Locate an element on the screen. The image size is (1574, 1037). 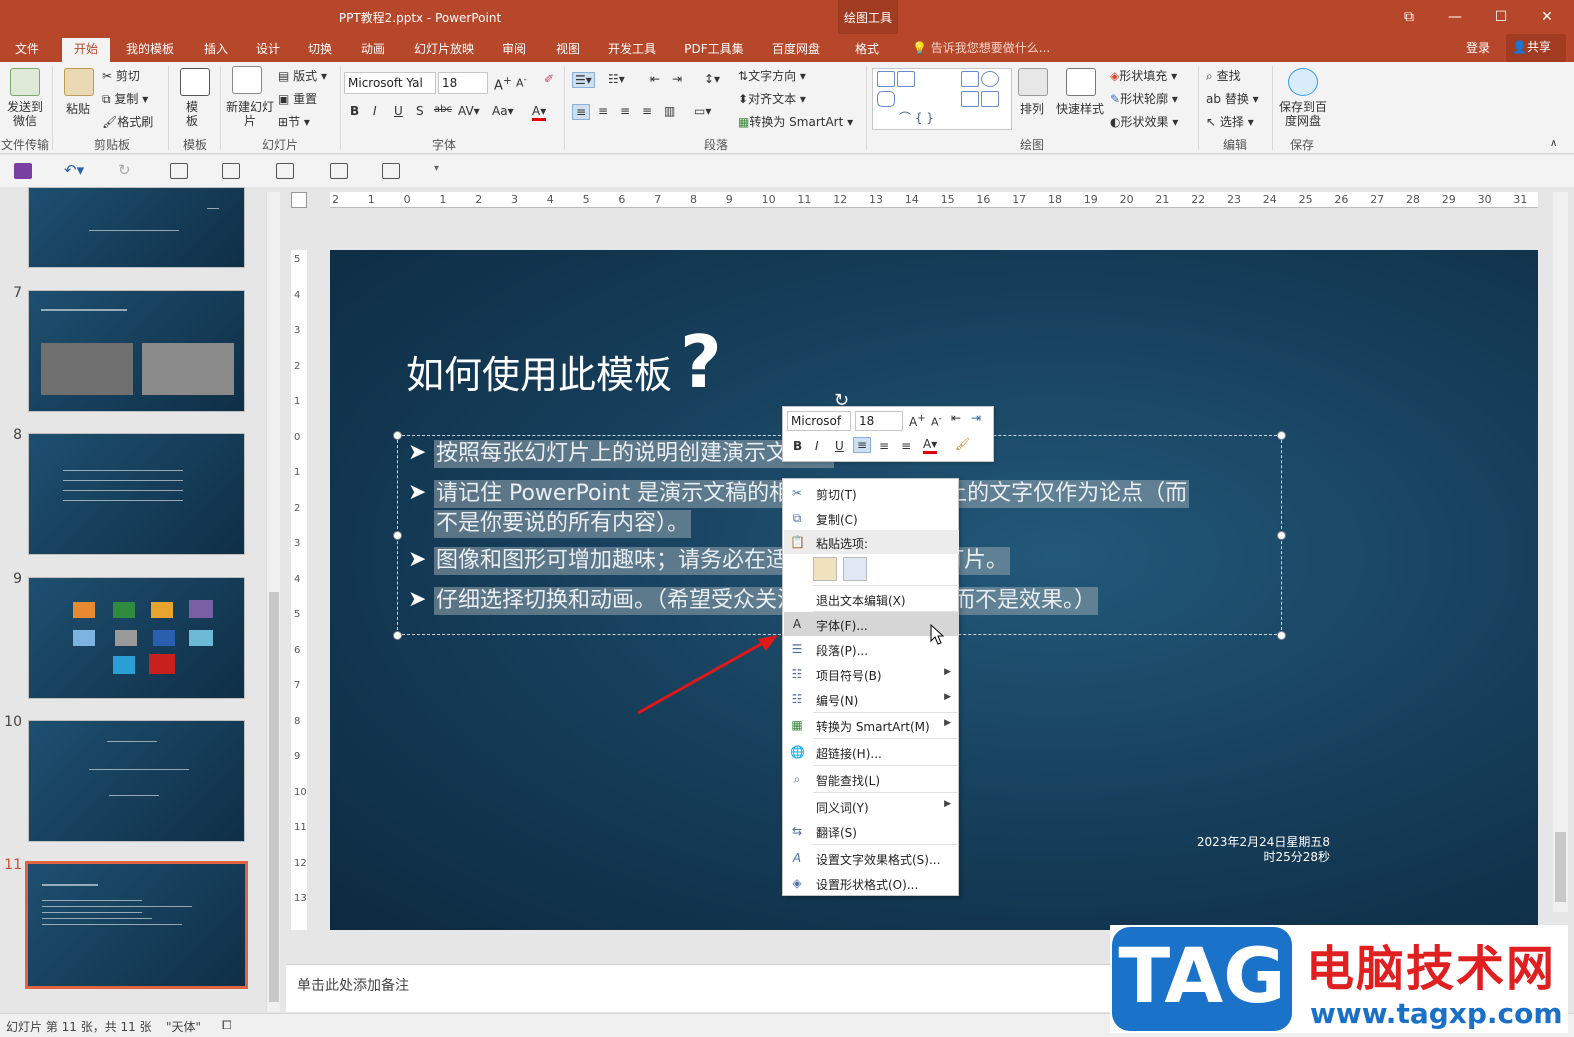
quick-styles-button: 快速样式 is located at coordinates (1080, 108).